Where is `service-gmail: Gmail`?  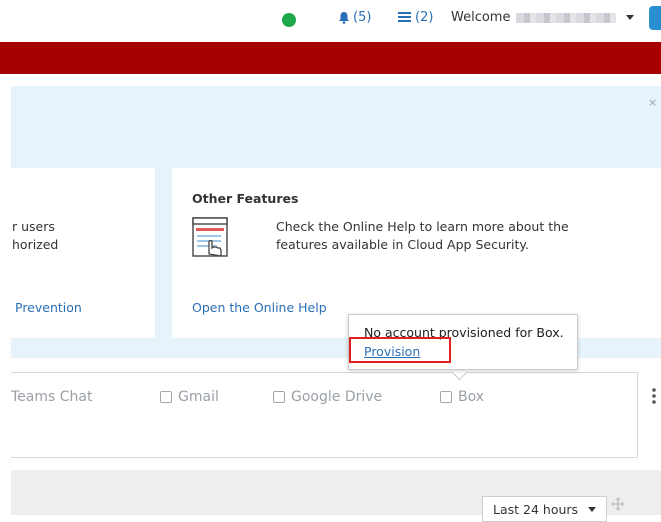
service-gmail: Gmail is located at coordinates (189, 397).